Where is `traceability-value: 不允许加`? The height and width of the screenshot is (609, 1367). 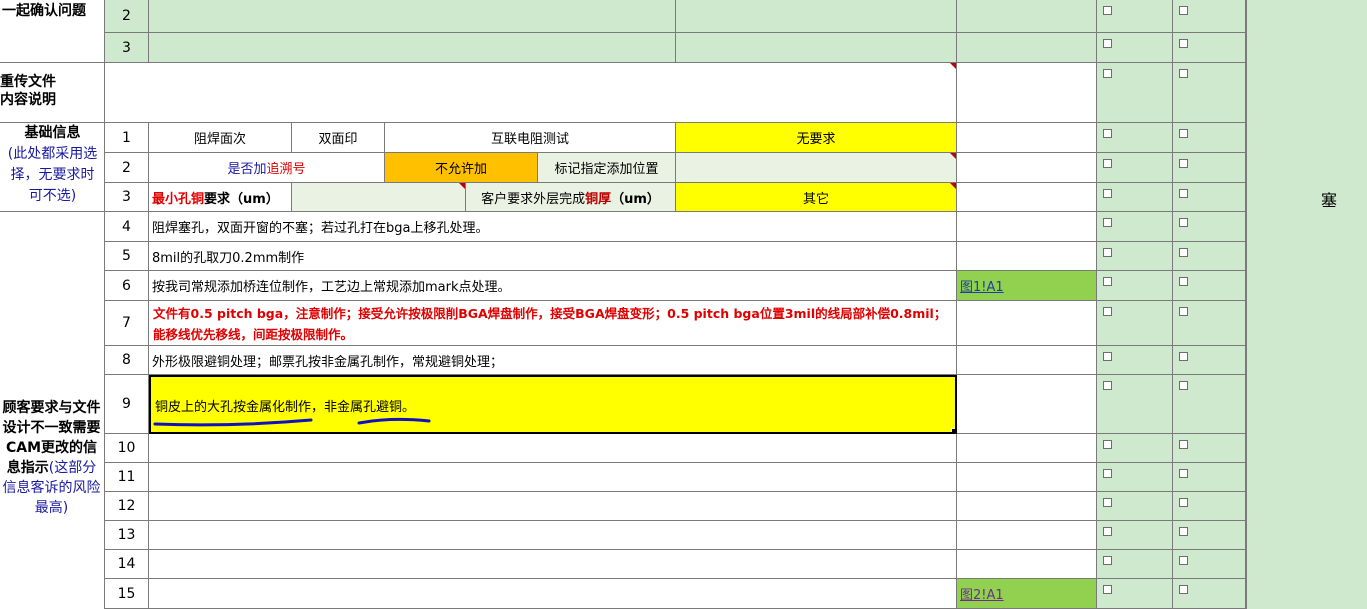
traceability-value: 不允许加 is located at coordinates (461, 168).